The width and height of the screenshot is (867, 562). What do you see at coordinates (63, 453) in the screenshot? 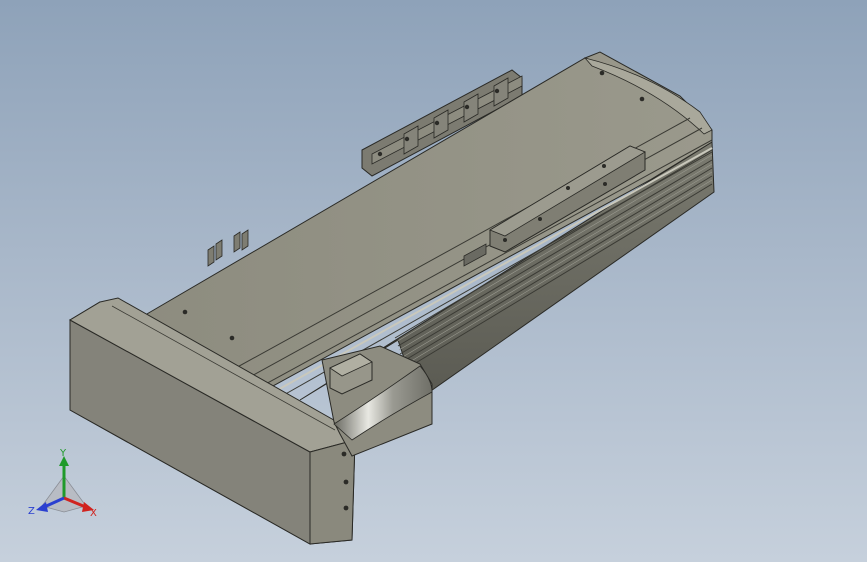
I see `y-axis-label: Y` at bounding box center [63, 453].